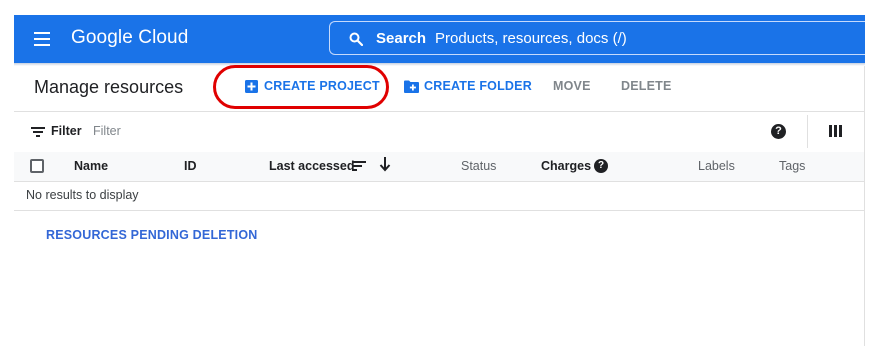 The image size is (878, 362). I want to click on search-icon, so click(356, 39).